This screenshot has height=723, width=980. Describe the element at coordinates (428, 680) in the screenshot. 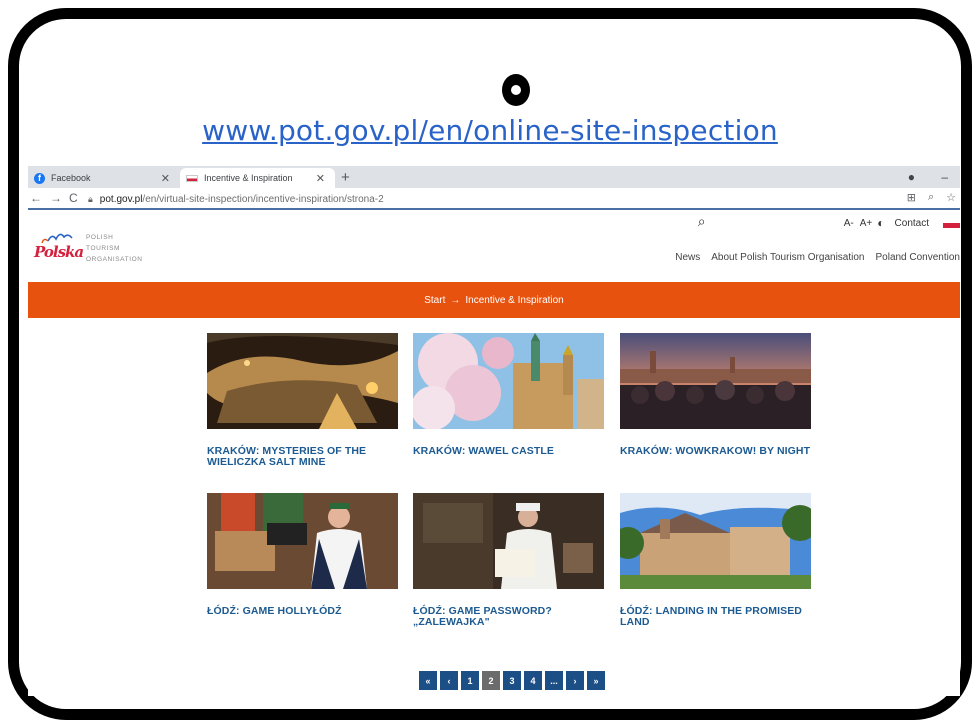

I see `first-page-button: «` at that location.